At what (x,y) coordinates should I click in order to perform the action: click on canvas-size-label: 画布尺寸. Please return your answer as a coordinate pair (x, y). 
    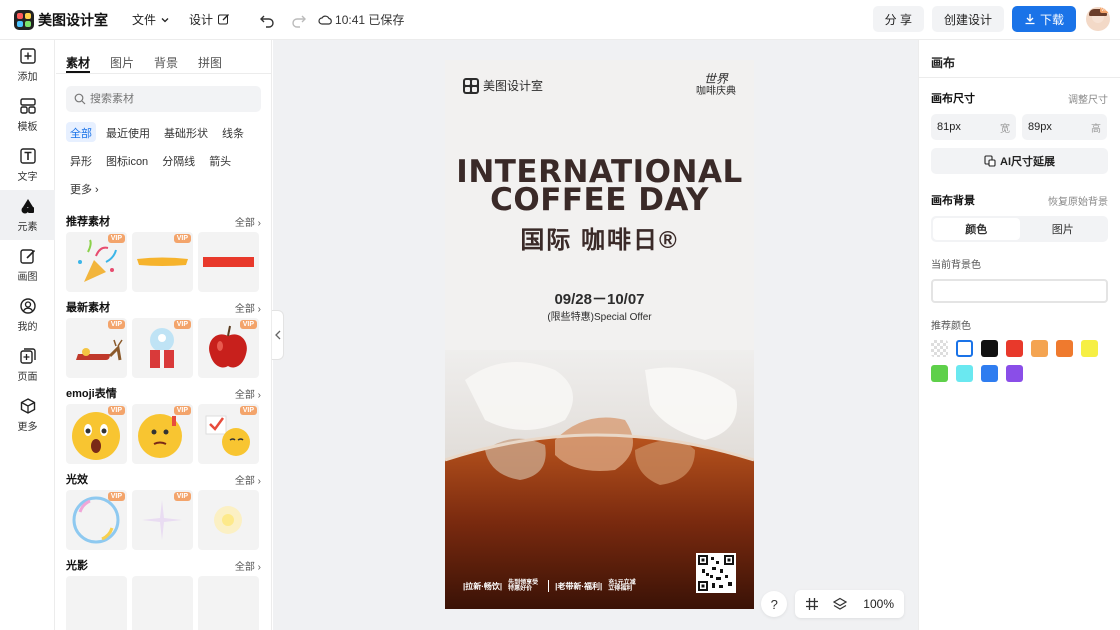
    Looking at the image, I should click on (953, 99).